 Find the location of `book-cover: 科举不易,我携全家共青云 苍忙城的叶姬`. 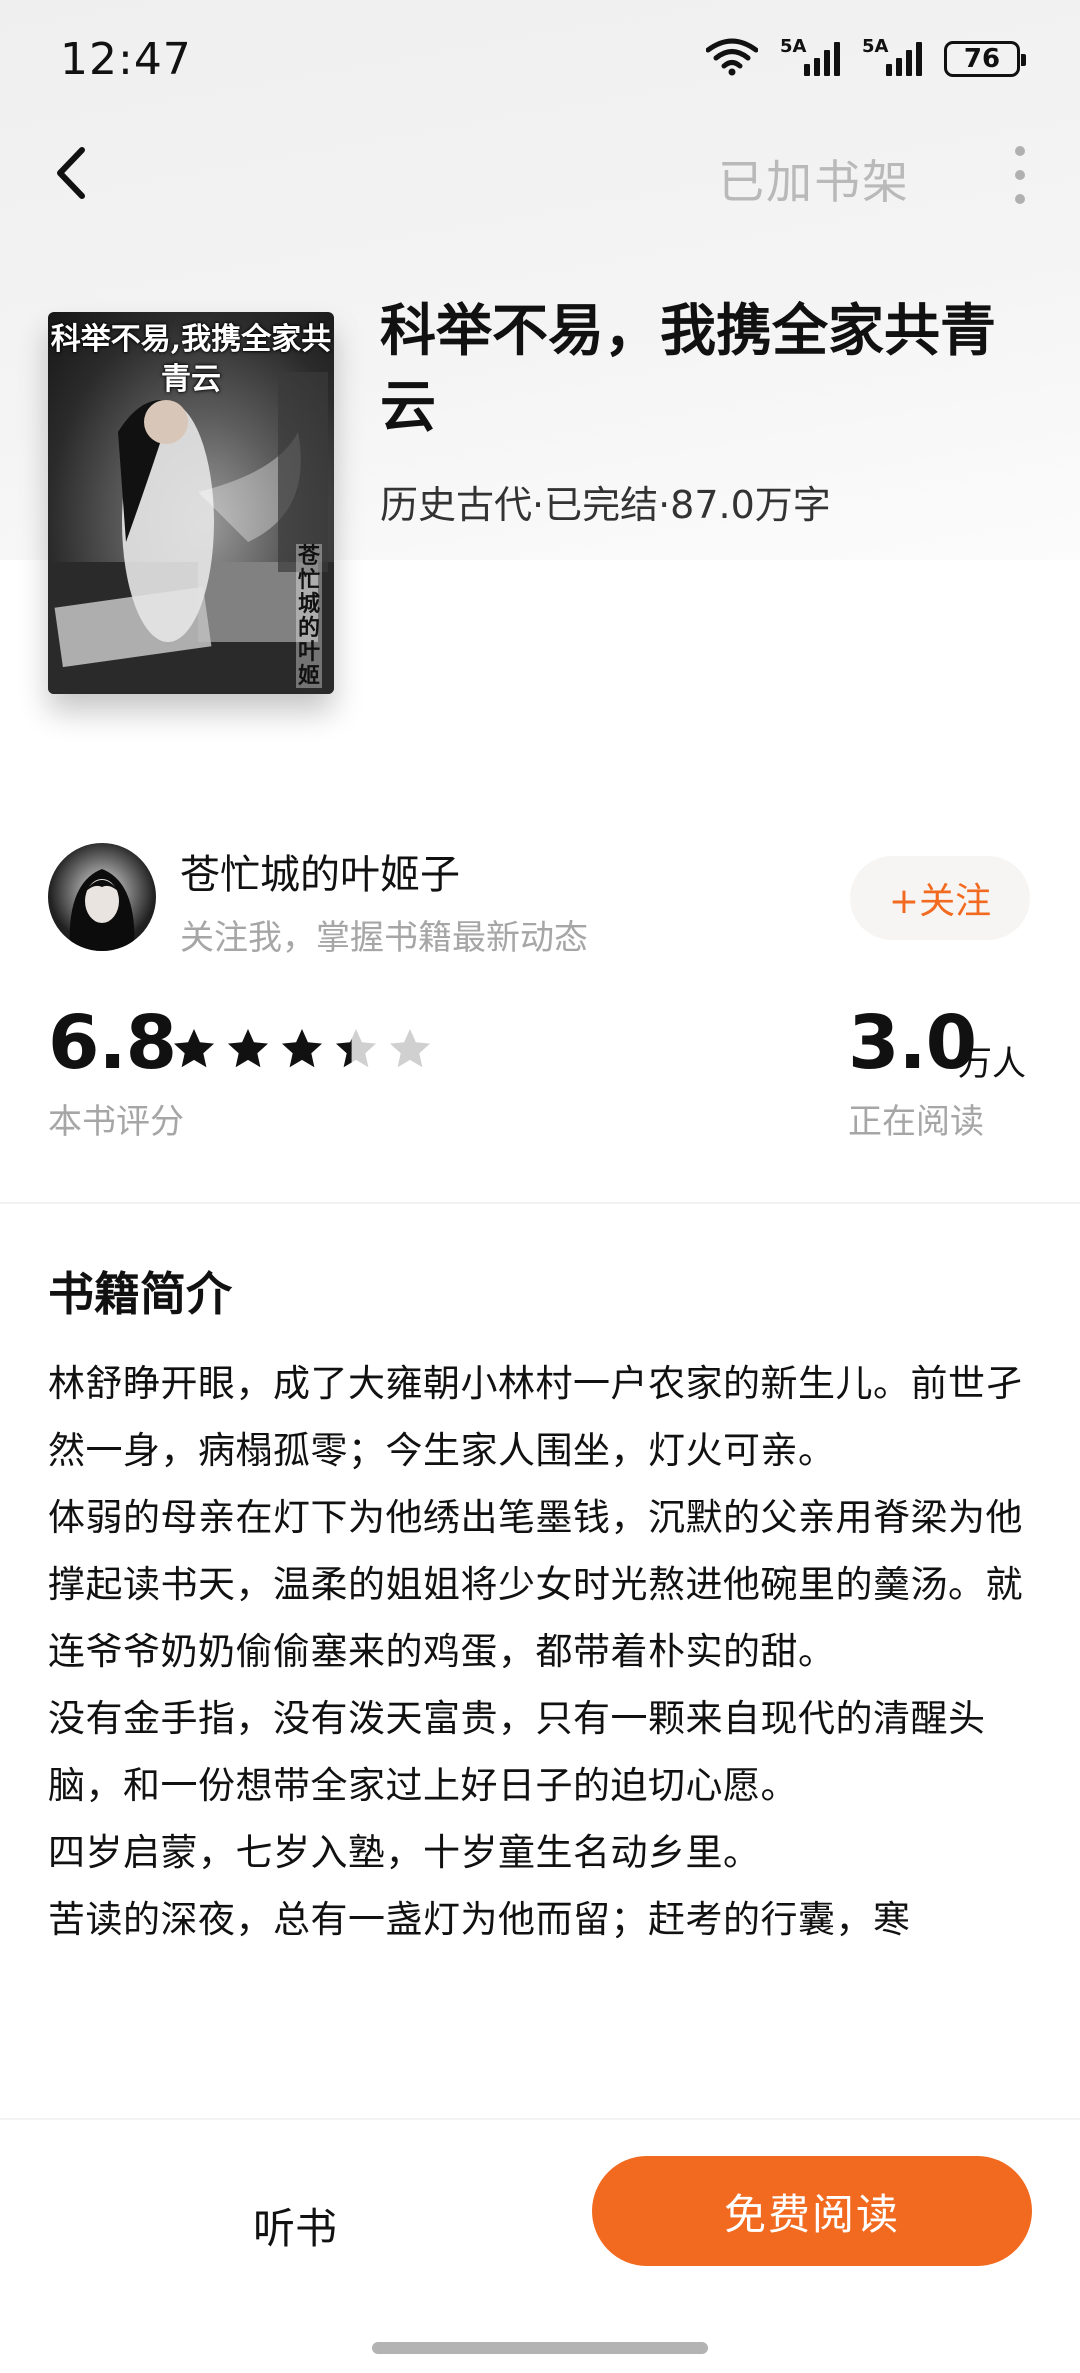

book-cover: 科举不易,我携全家共青云 苍忙城的叶姬 is located at coordinates (191, 503).